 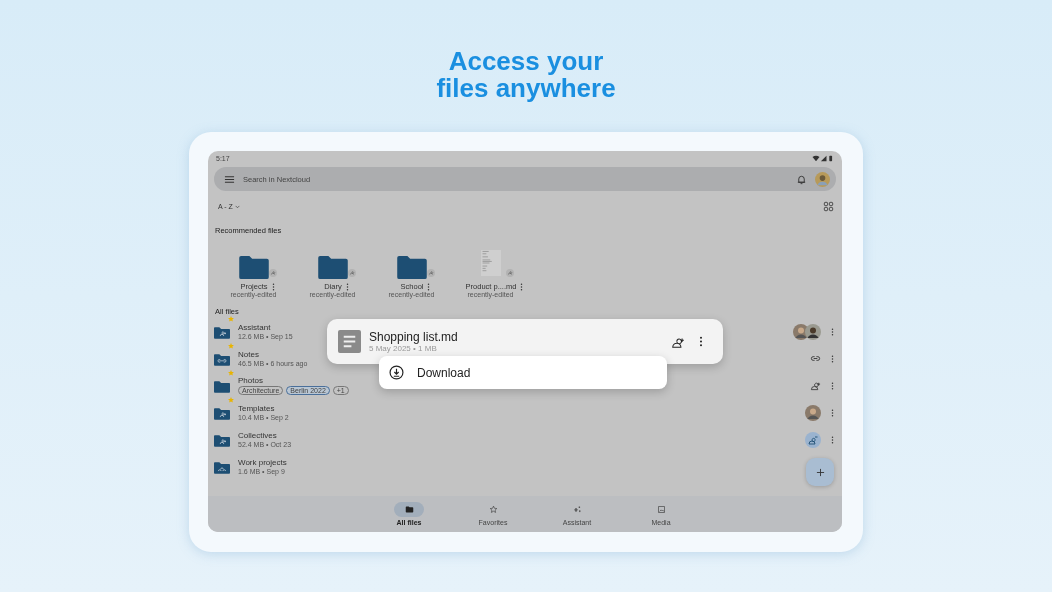 I want to click on shared-icon, so click(x=813, y=439).